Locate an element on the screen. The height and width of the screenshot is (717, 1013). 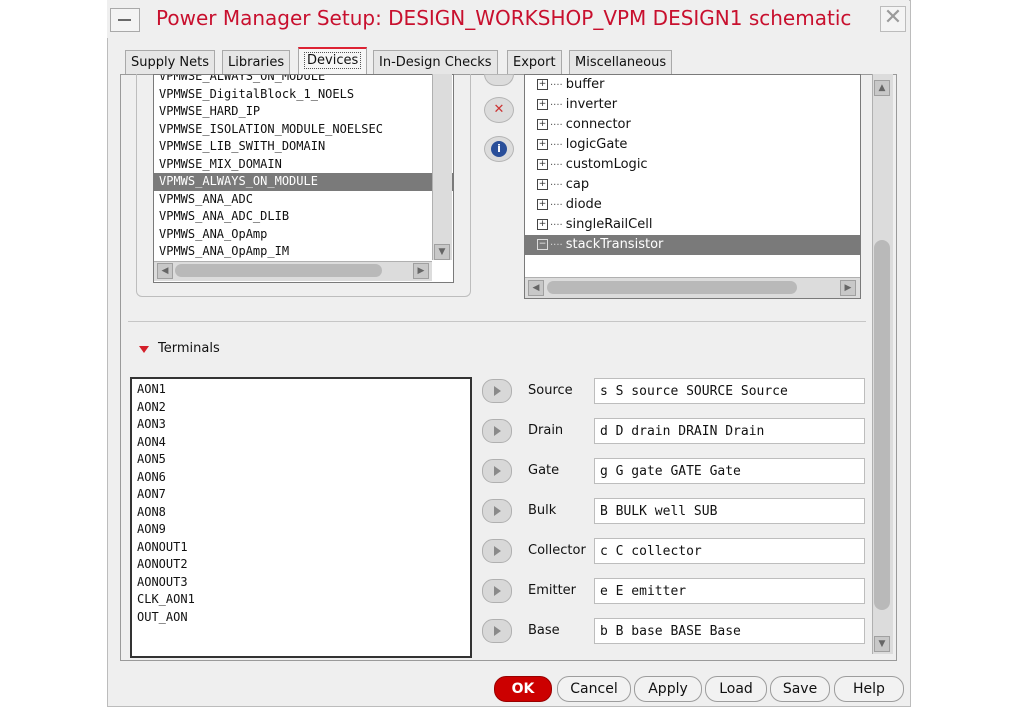
terminal-list-item: AON5 is located at coordinates (301, 460).